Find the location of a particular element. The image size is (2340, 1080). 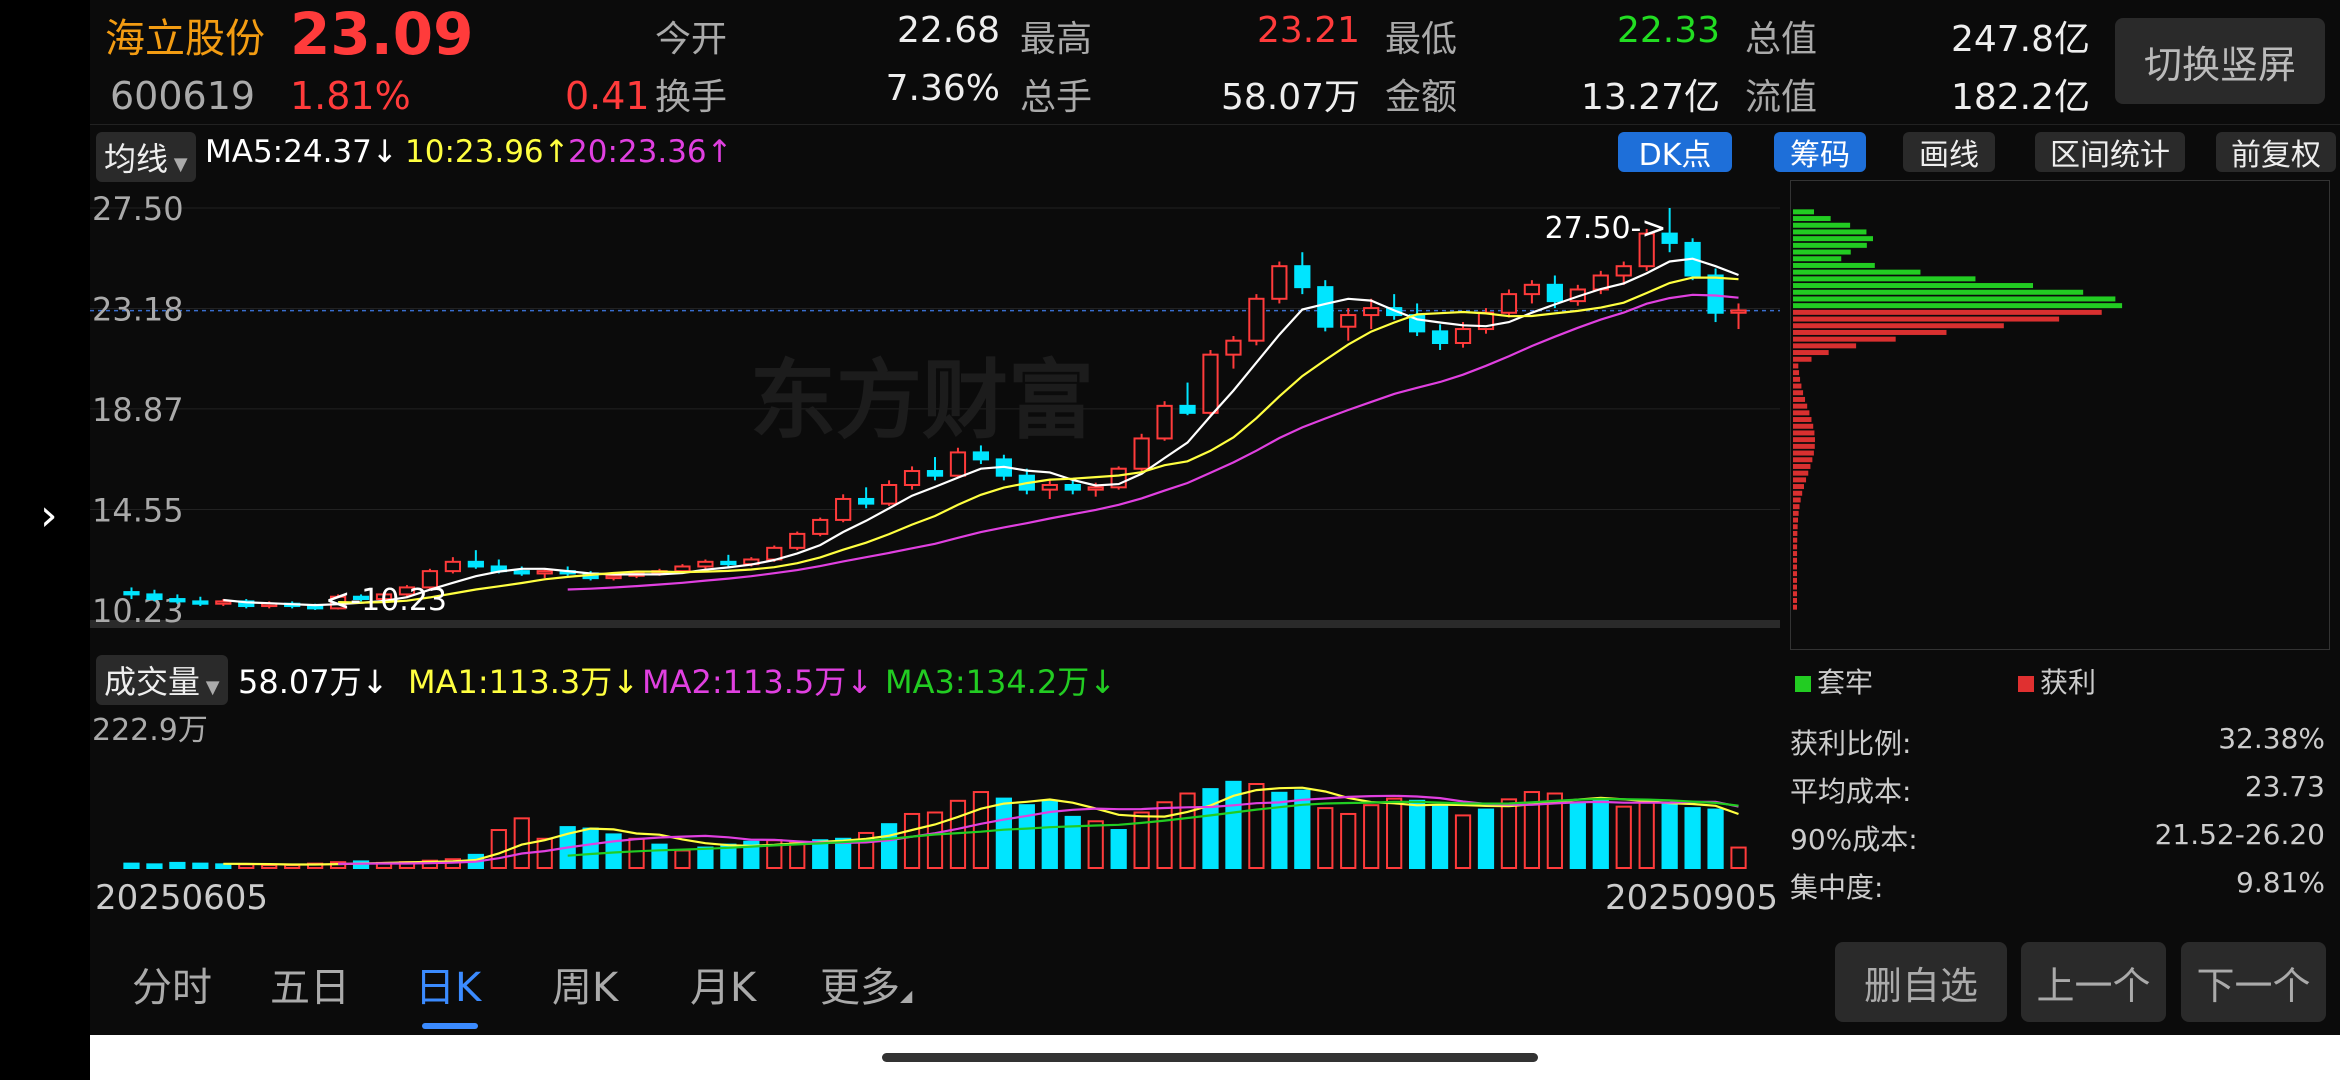

chips-label: 筹码 is located at coordinates (1820, 155).